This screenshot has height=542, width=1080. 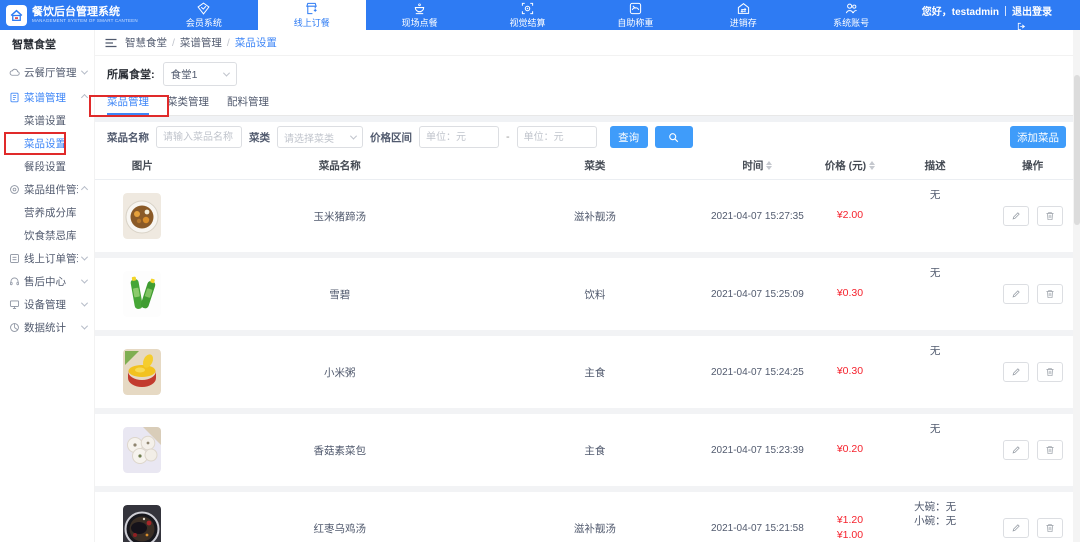 What do you see at coordinates (757, 450) in the screenshot?
I see `dish-time: 2021-04-07 15:23:39` at bounding box center [757, 450].